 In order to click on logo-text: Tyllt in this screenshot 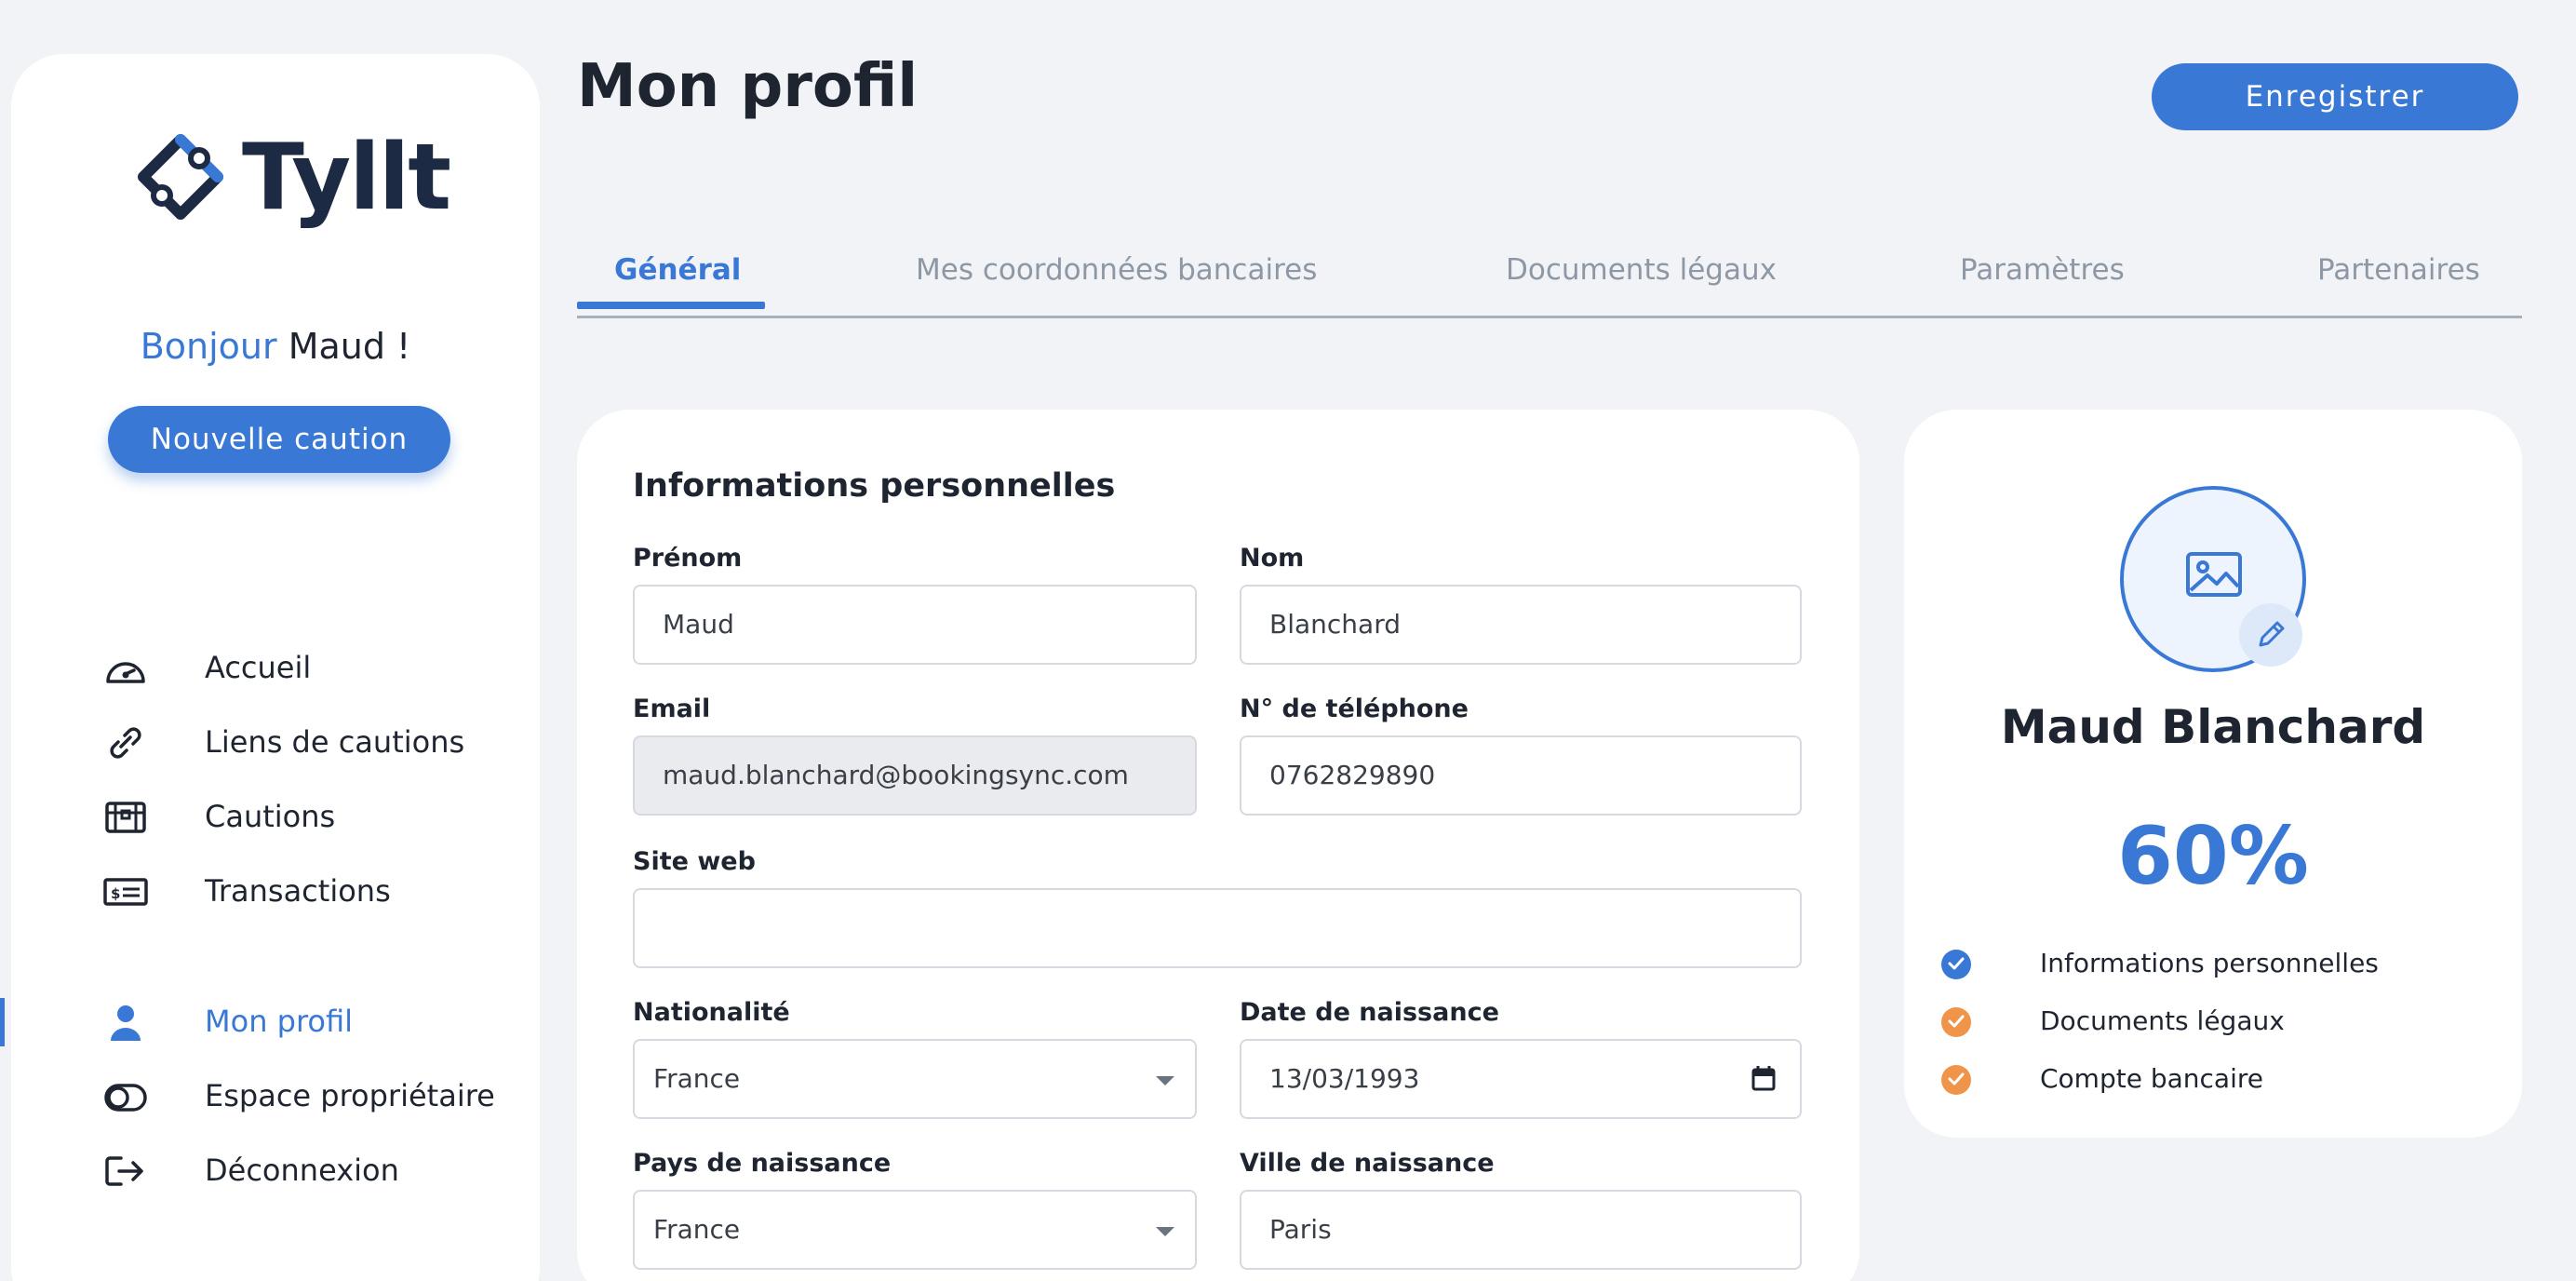, I will do `click(346, 178)`.